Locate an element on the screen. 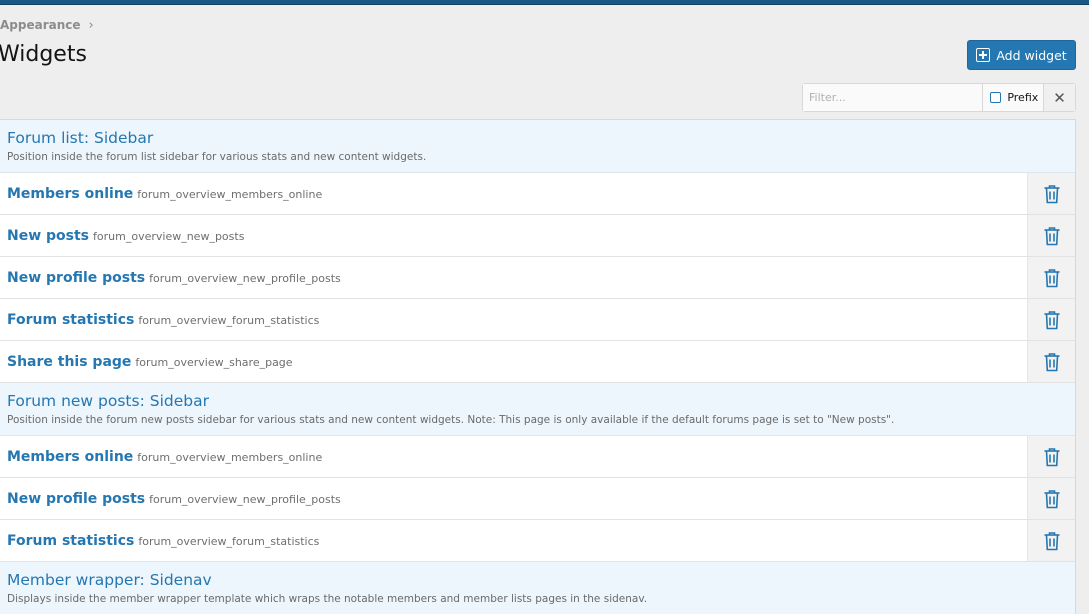  add-widget-label: Add widget is located at coordinates (1031, 55).